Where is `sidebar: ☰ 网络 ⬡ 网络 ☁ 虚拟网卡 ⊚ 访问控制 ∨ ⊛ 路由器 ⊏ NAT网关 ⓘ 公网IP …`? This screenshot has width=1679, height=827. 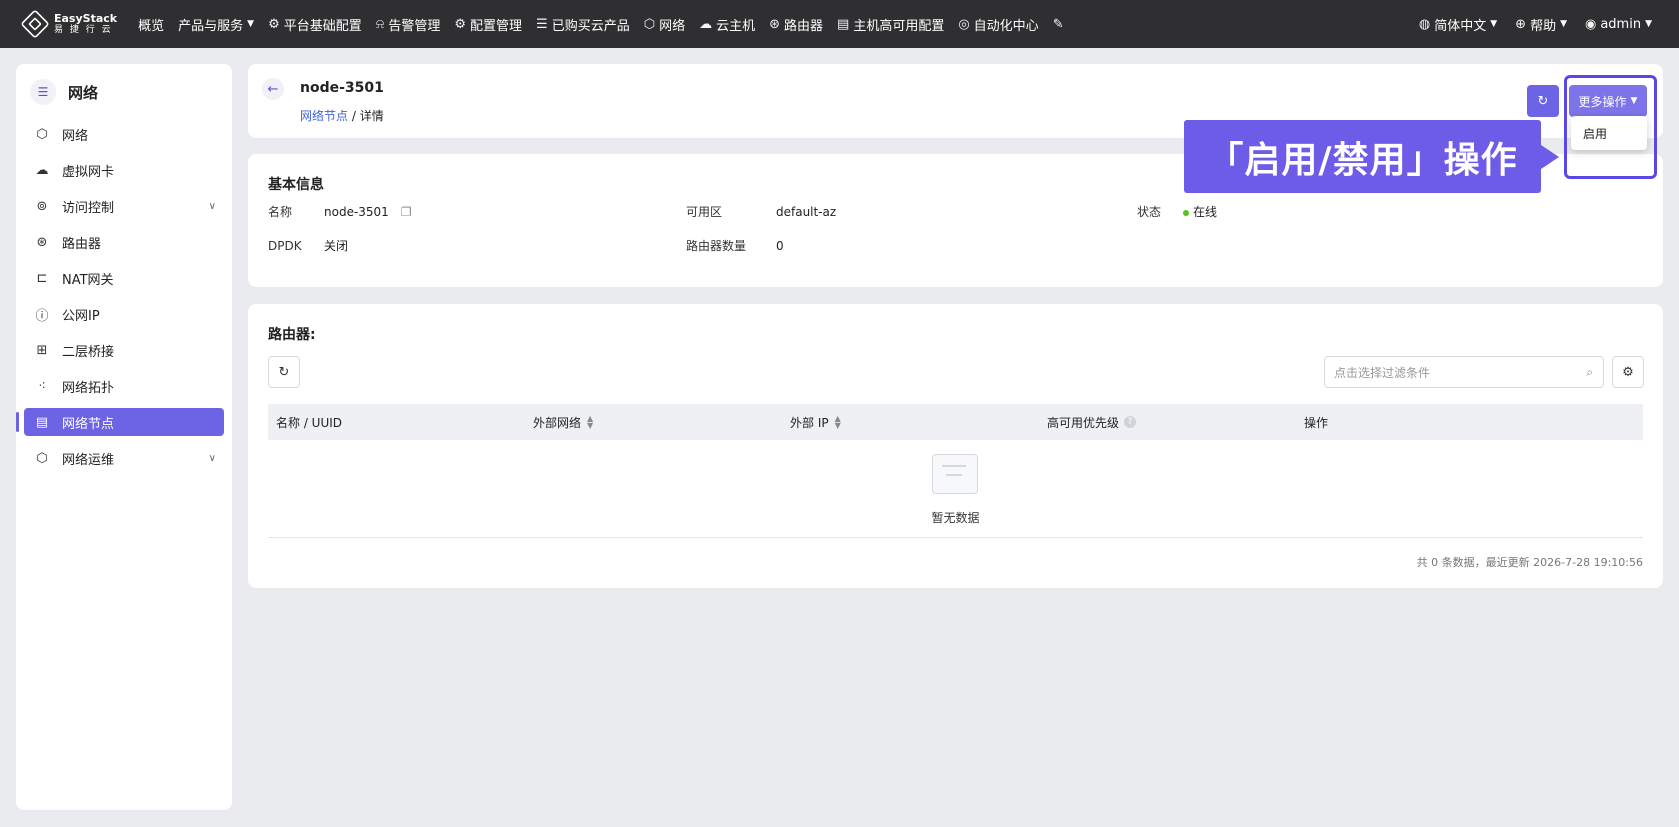 sidebar: ☰ 网络 ⬡ 网络 ☁ 虚拟网卡 ⊚ 访问控制 ∨ ⊛ 路由器 ⊏ NAT网关 ⓘ 公网IP … is located at coordinates (124, 437).